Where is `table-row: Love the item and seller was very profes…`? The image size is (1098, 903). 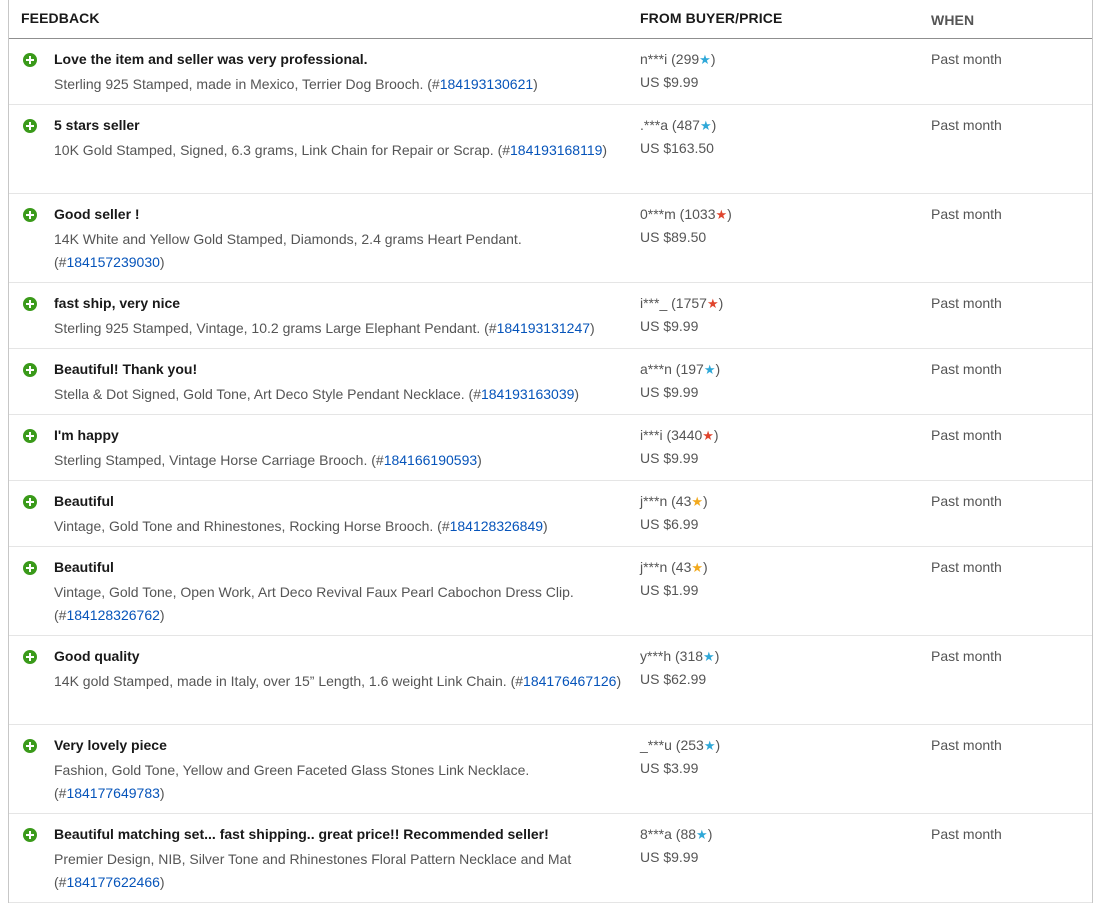 table-row: Love the item and seller was very profes… is located at coordinates (550, 72).